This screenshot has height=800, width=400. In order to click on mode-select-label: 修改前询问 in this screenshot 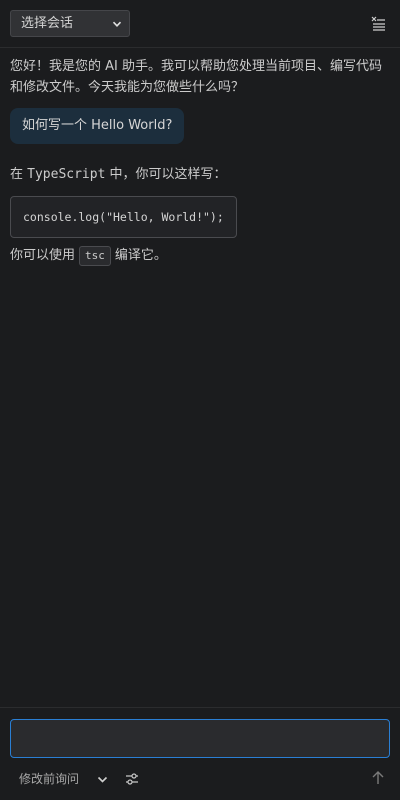, I will do `click(49, 779)`.